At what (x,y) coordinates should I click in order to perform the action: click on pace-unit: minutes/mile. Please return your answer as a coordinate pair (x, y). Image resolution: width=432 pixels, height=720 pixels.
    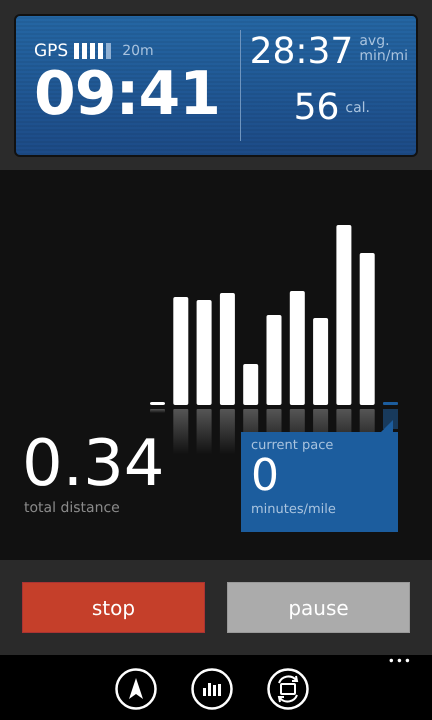
    Looking at the image, I should click on (294, 509).